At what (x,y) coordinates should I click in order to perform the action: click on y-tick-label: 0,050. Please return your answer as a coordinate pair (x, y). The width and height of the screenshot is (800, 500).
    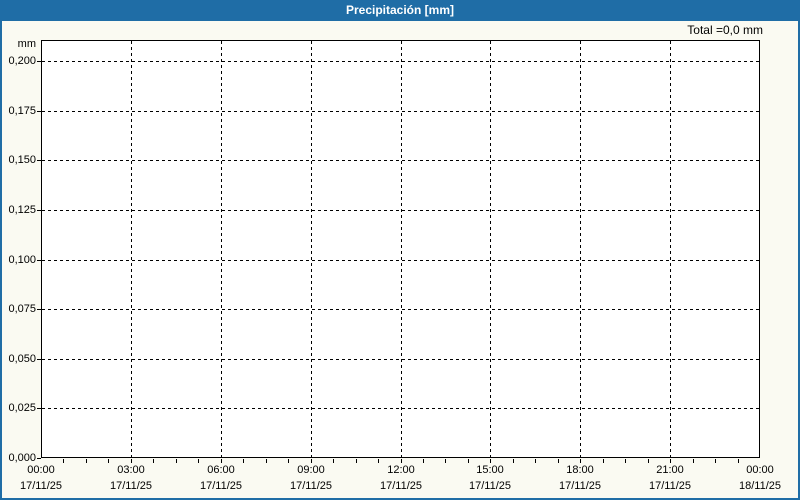
    Looking at the image, I should click on (22, 359).